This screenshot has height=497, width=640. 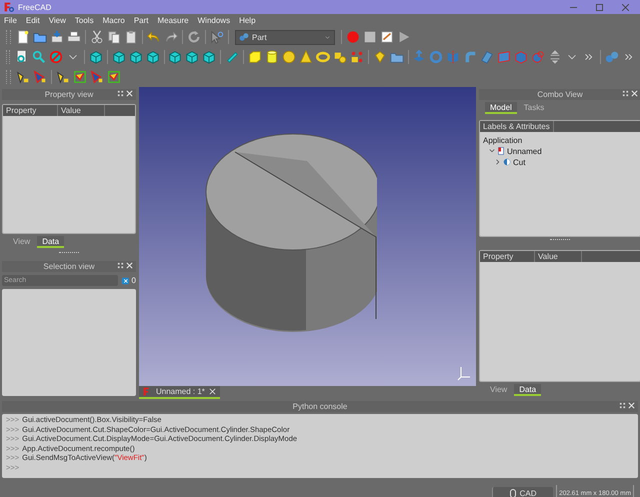 What do you see at coordinates (502, 140) in the screenshot?
I see `tree-item: Application` at bounding box center [502, 140].